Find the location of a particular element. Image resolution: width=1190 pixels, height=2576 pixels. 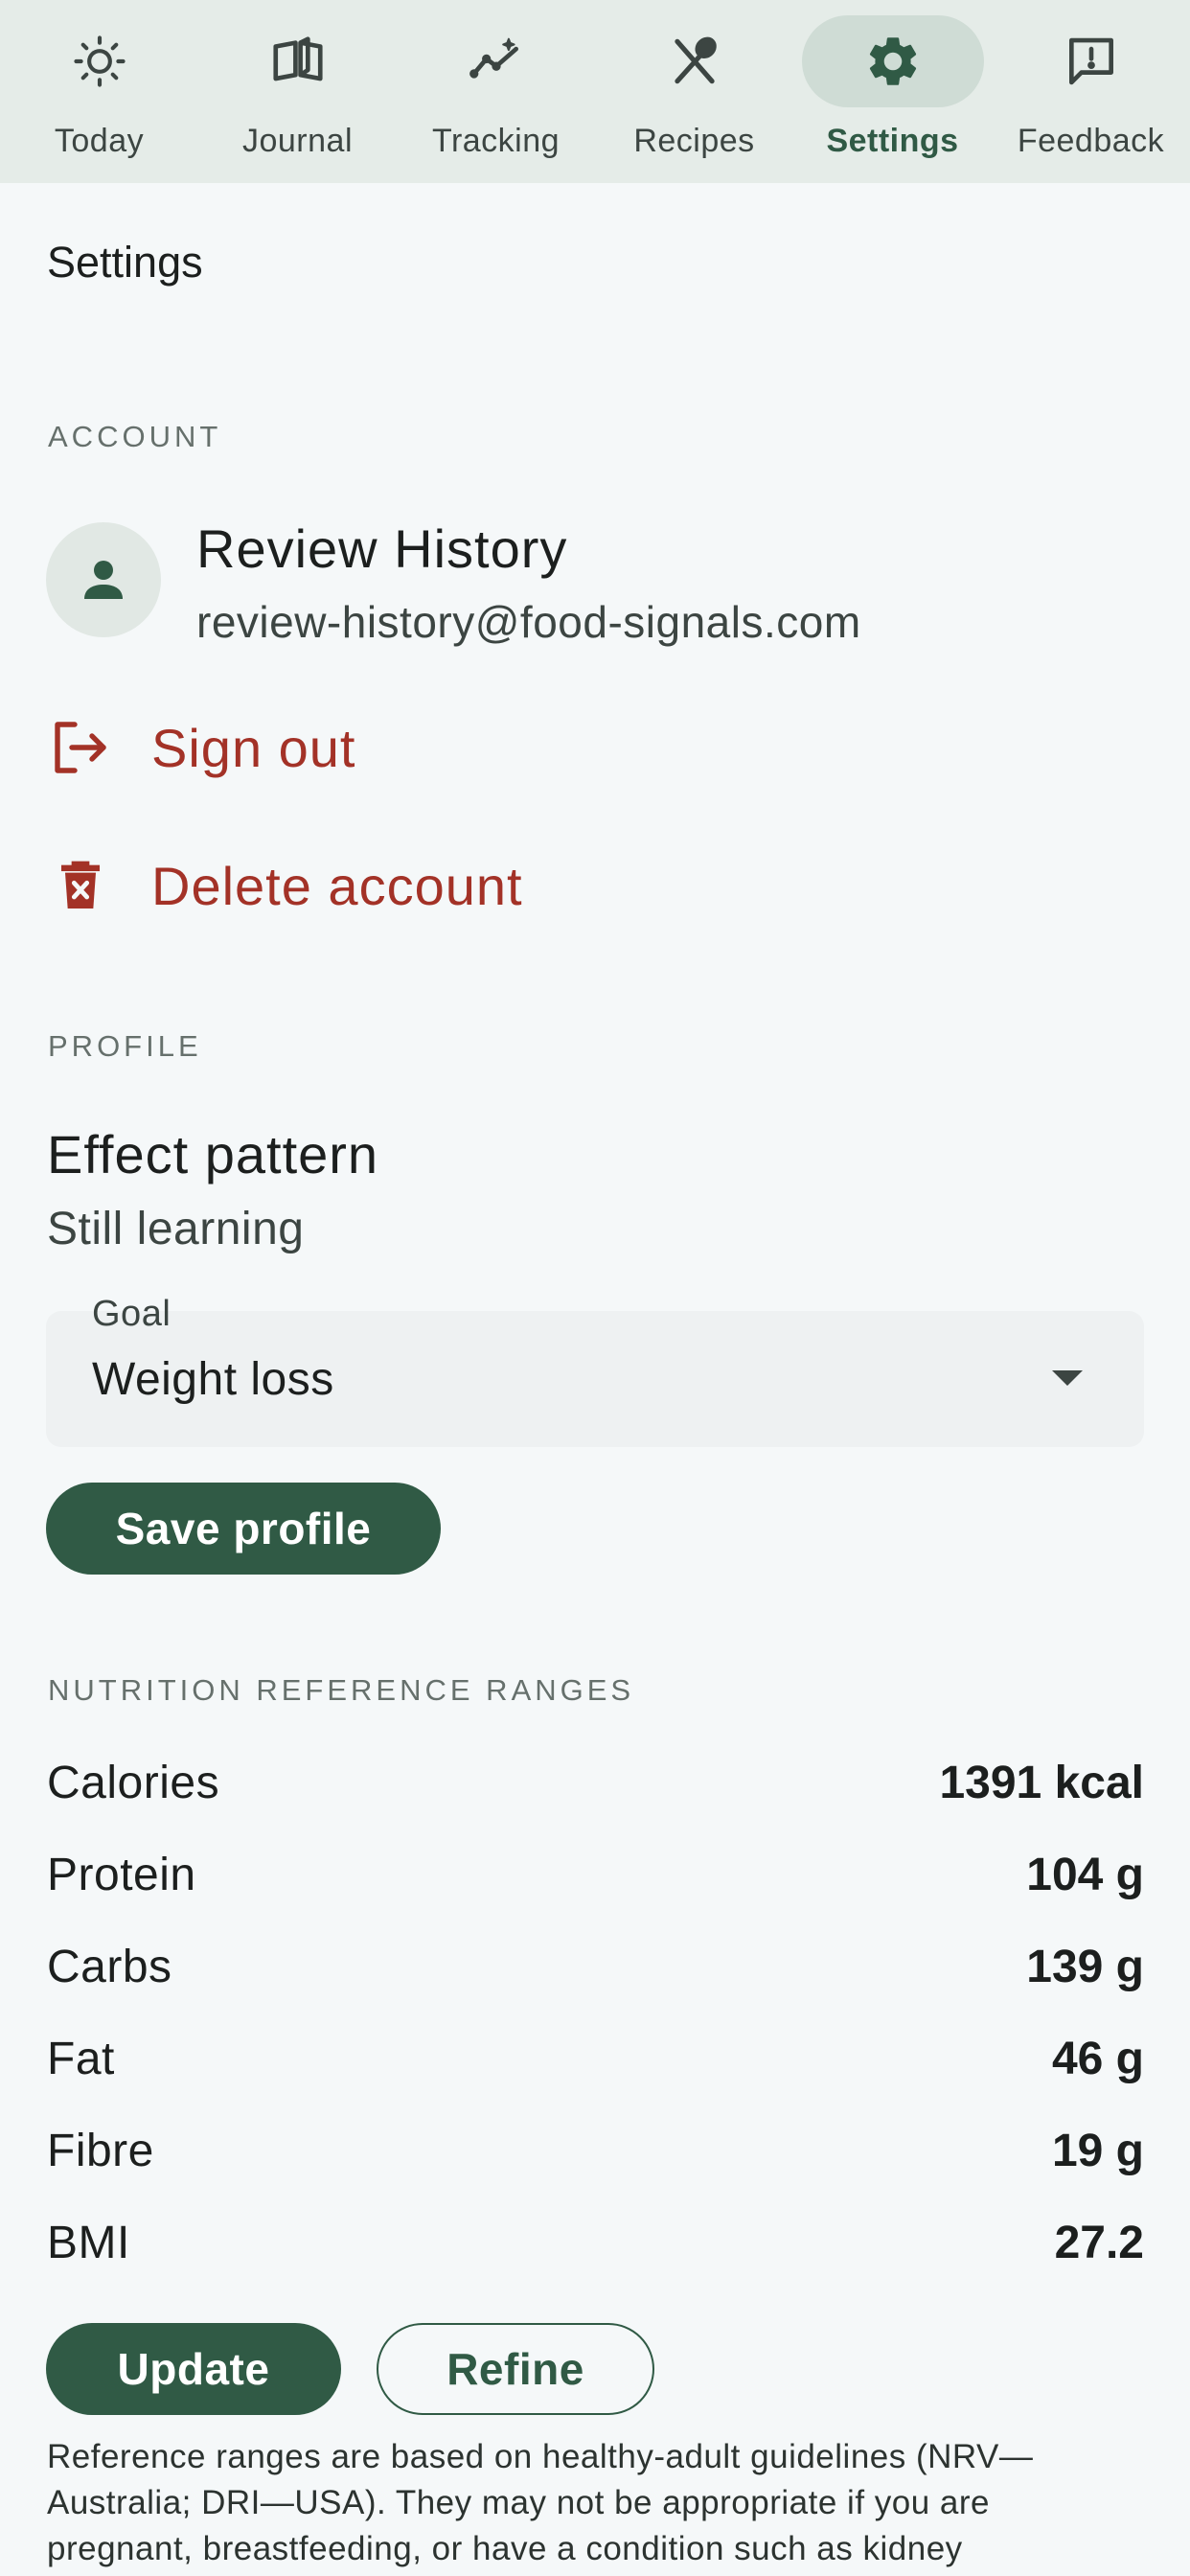

effect-pattern-title: Effect pattern is located at coordinates (213, 1154).